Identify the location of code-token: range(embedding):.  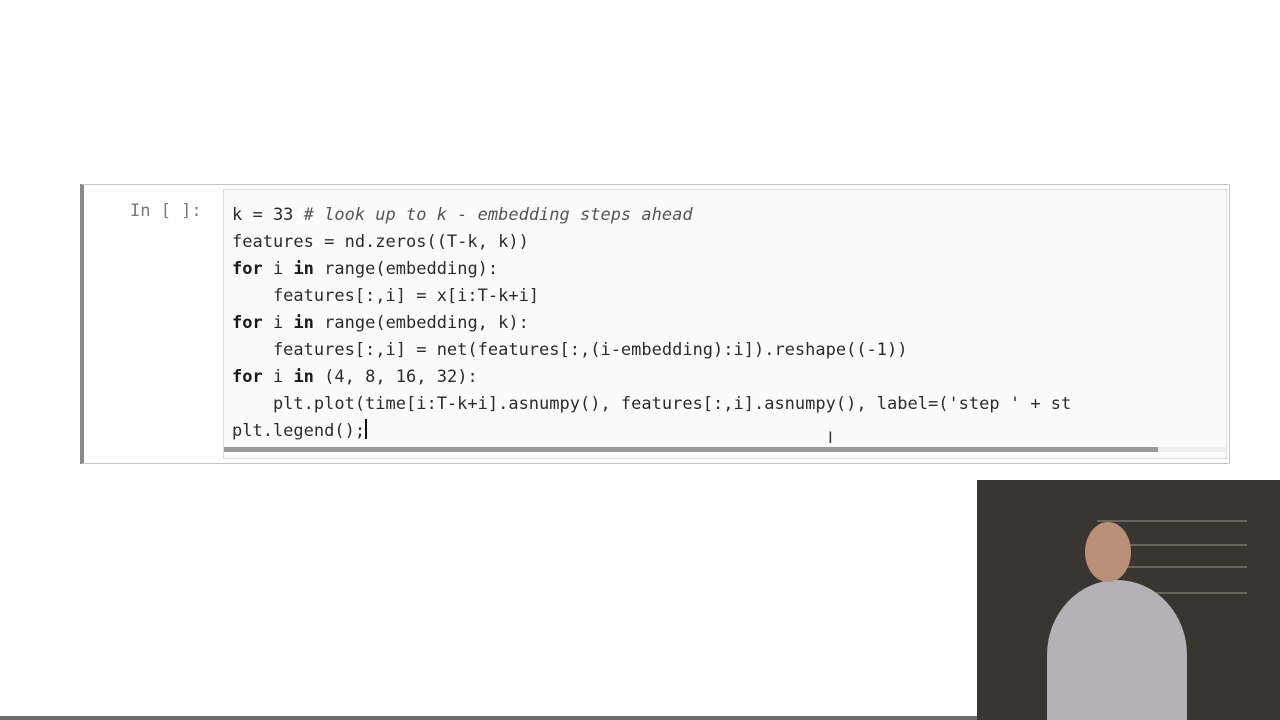
(406, 269).